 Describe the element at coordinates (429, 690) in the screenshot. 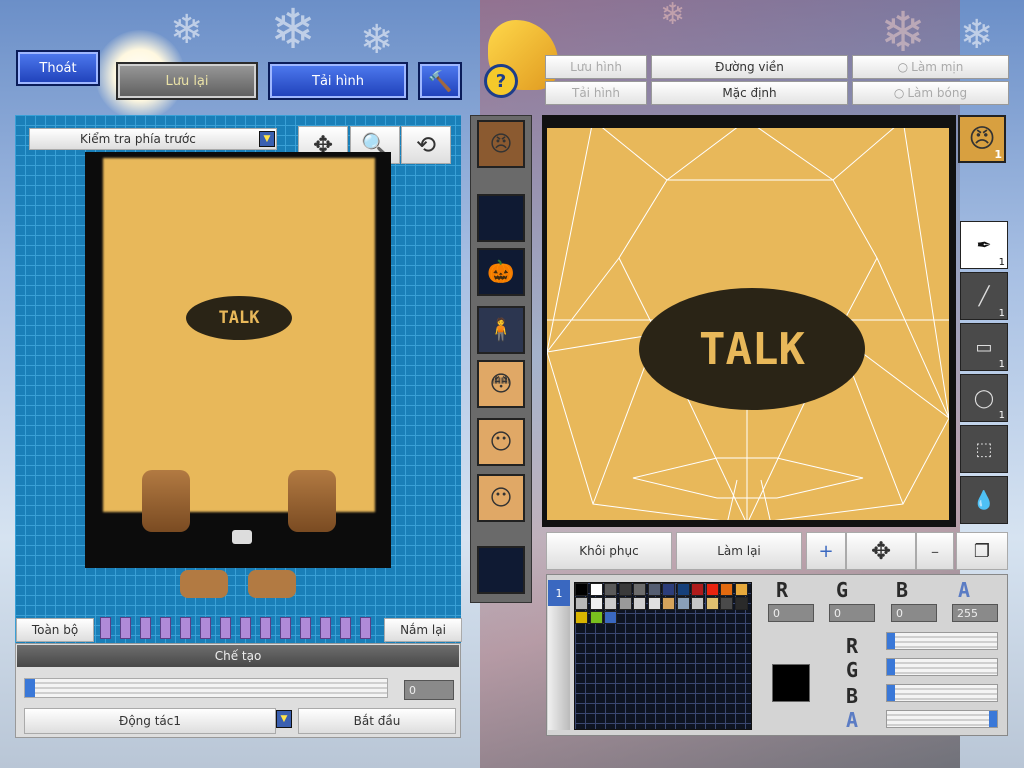

I see `creation-value-field: 0` at that location.